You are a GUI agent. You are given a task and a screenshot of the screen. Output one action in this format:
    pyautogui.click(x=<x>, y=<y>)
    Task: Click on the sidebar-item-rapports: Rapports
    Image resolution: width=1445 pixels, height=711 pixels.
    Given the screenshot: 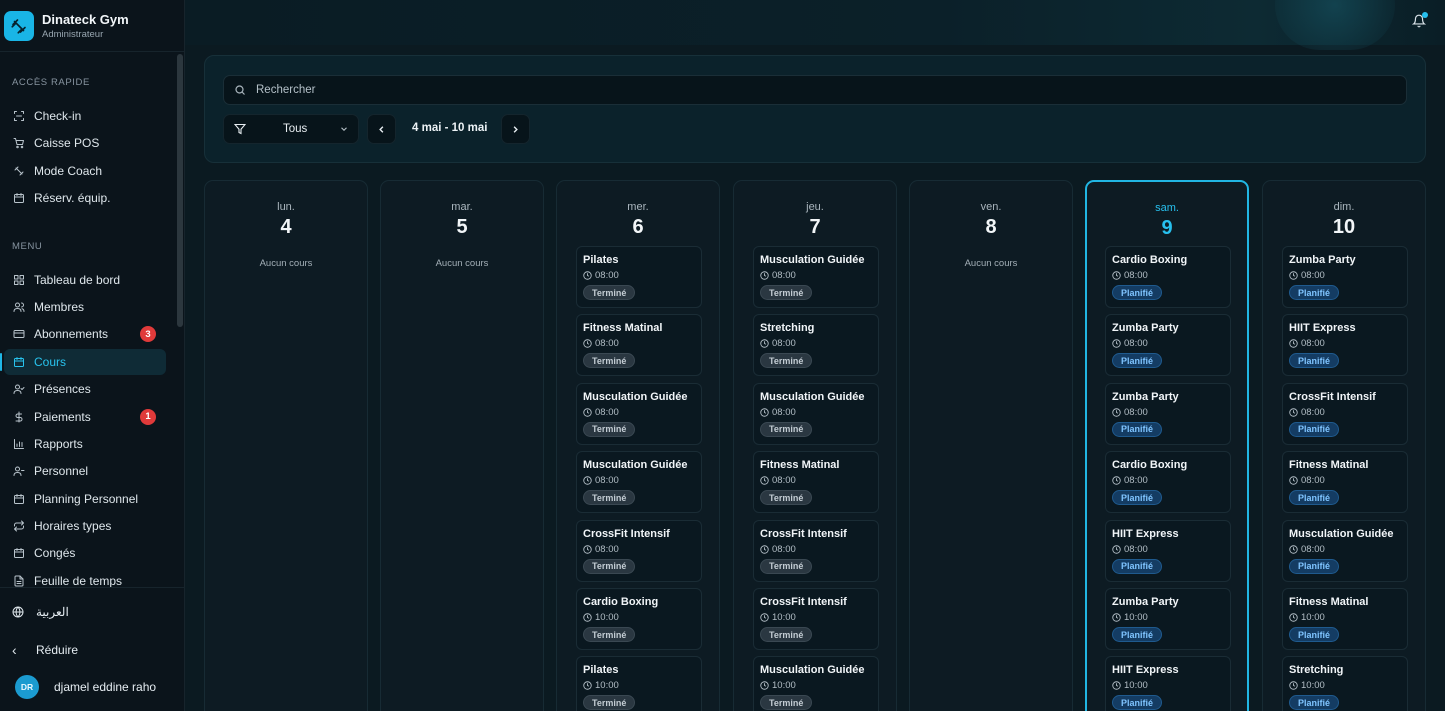 What is the action you would take?
    pyautogui.click(x=85, y=444)
    